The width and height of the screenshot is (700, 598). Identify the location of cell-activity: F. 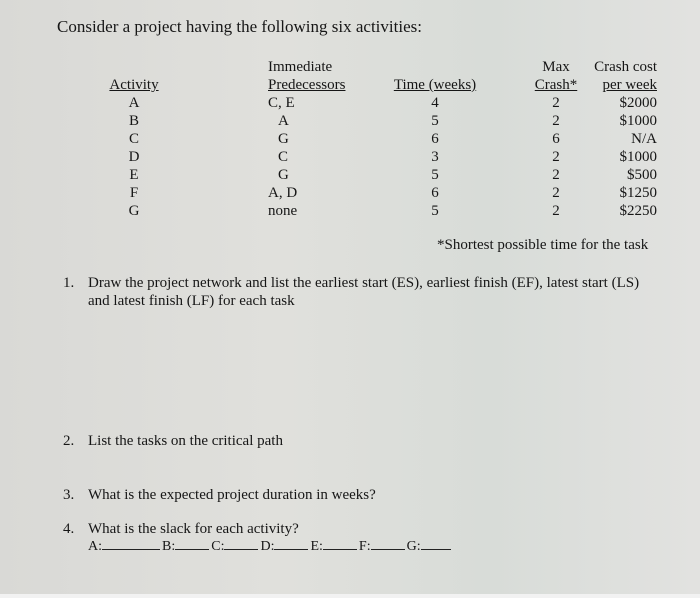
(134, 193).